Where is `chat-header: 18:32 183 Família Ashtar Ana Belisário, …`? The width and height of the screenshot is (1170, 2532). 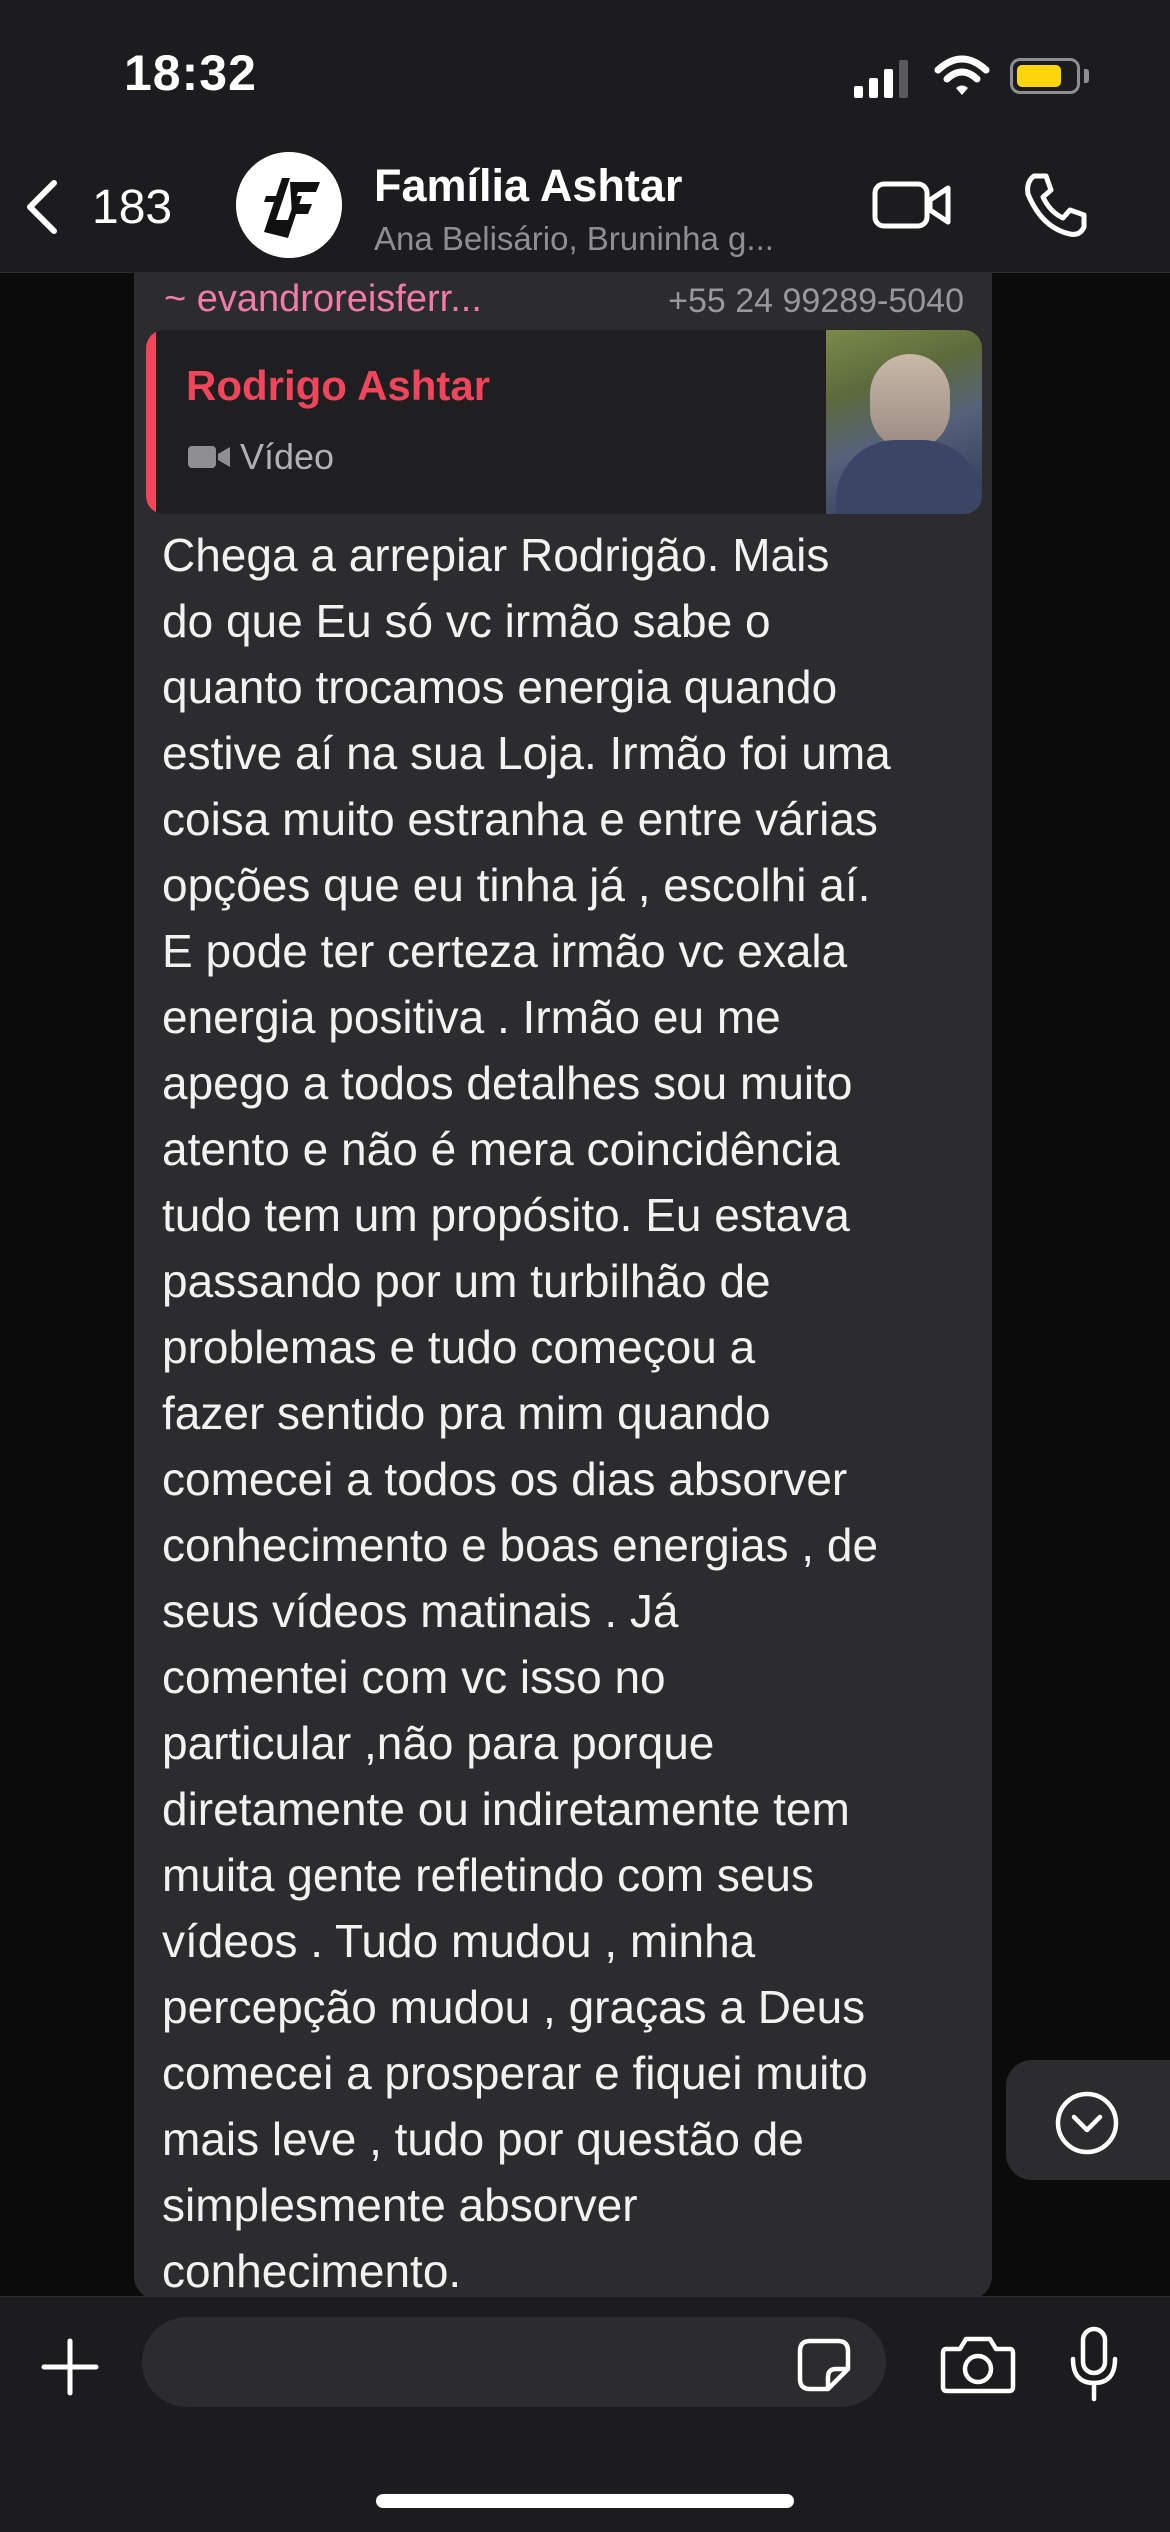 chat-header: 18:32 183 Família Ashtar Ana Belisário, … is located at coordinates (585, 136).